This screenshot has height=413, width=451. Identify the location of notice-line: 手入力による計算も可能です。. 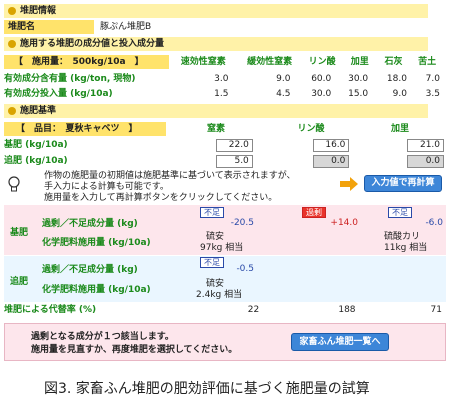
(106, 187).